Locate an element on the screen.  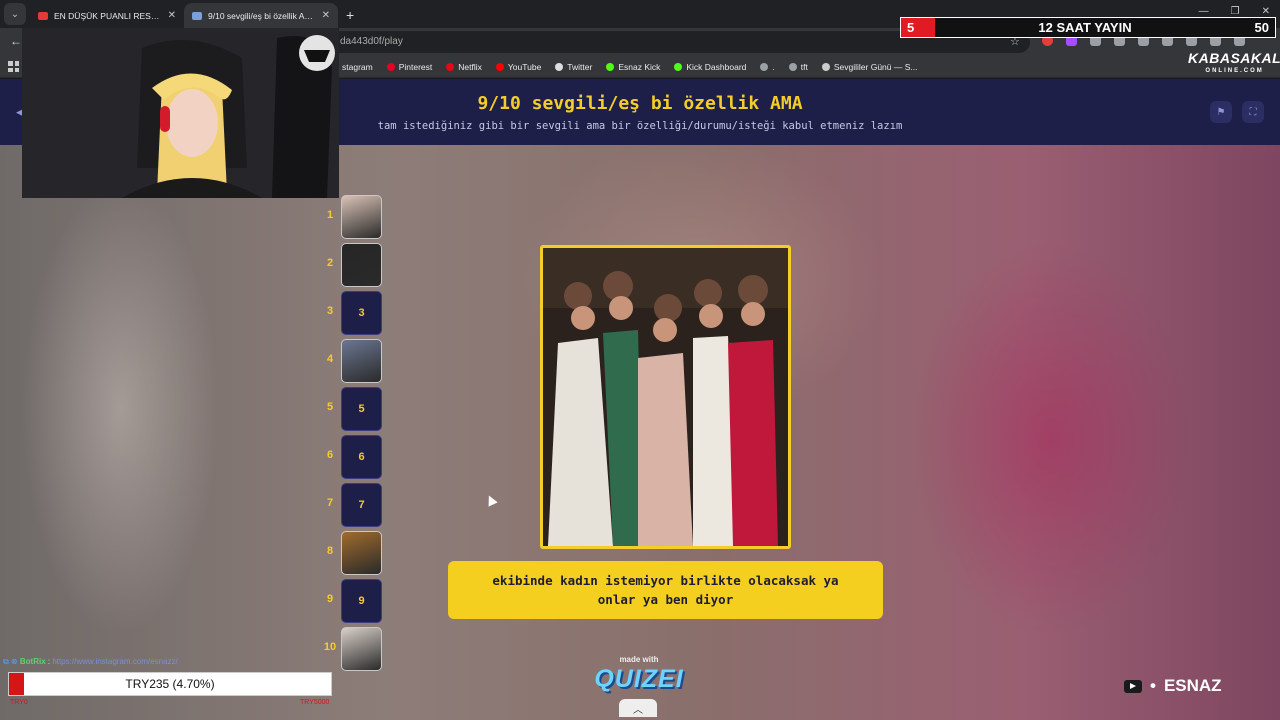
bookmark-label: Netflix is located at coordinates (470, 67).